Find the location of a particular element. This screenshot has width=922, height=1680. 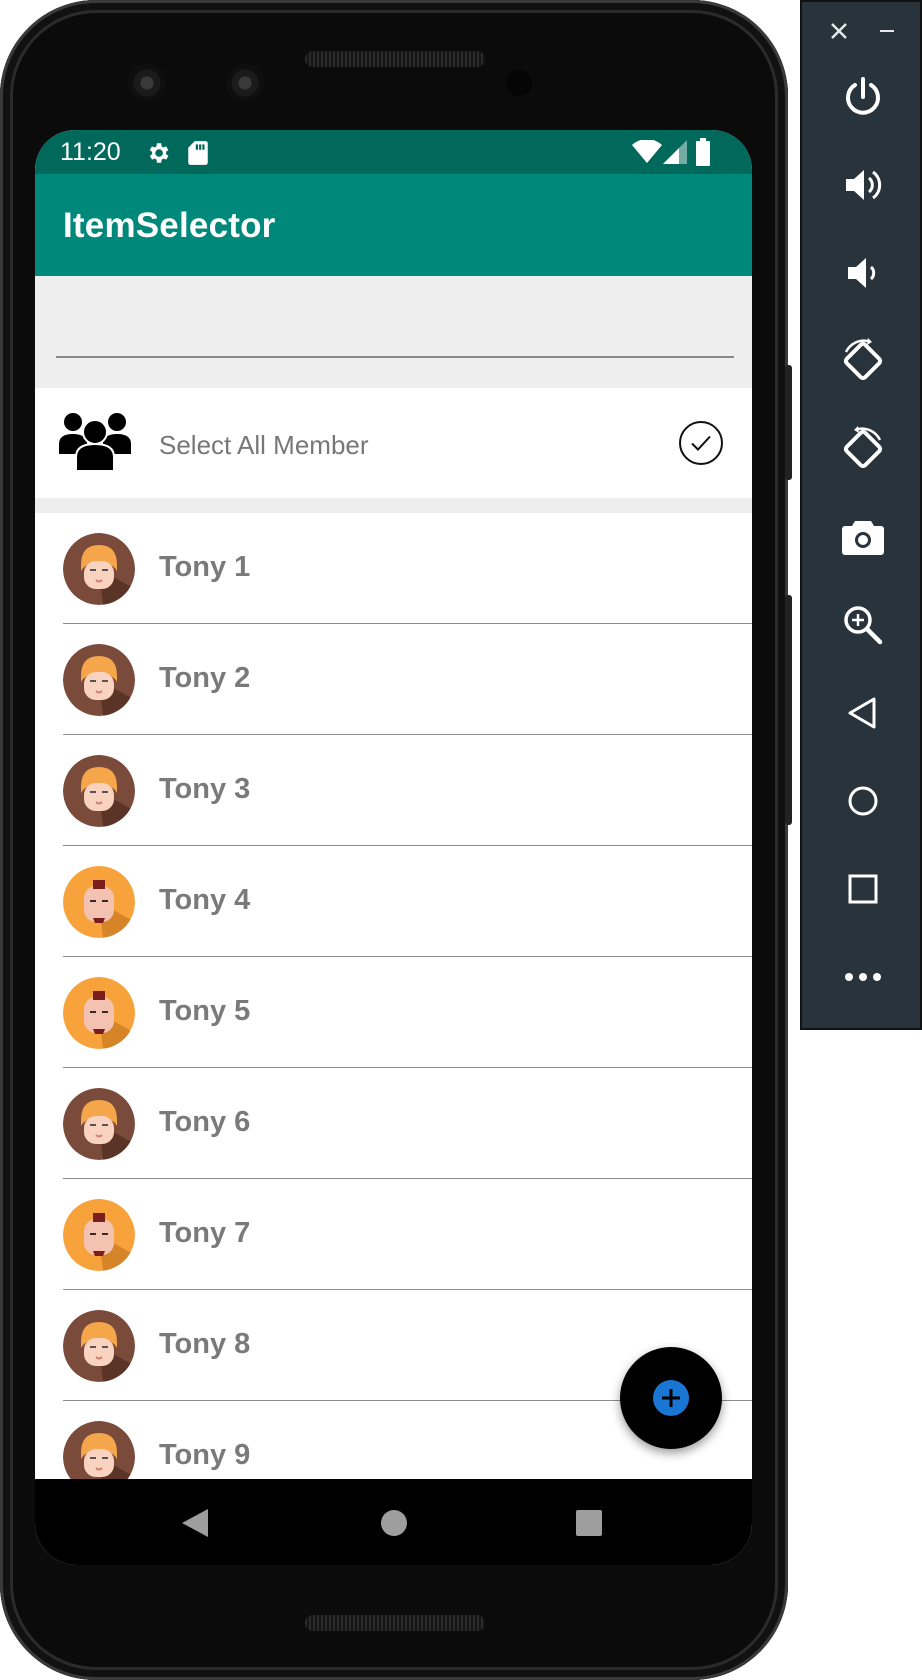

search-area is located at coordinates (393, 332).